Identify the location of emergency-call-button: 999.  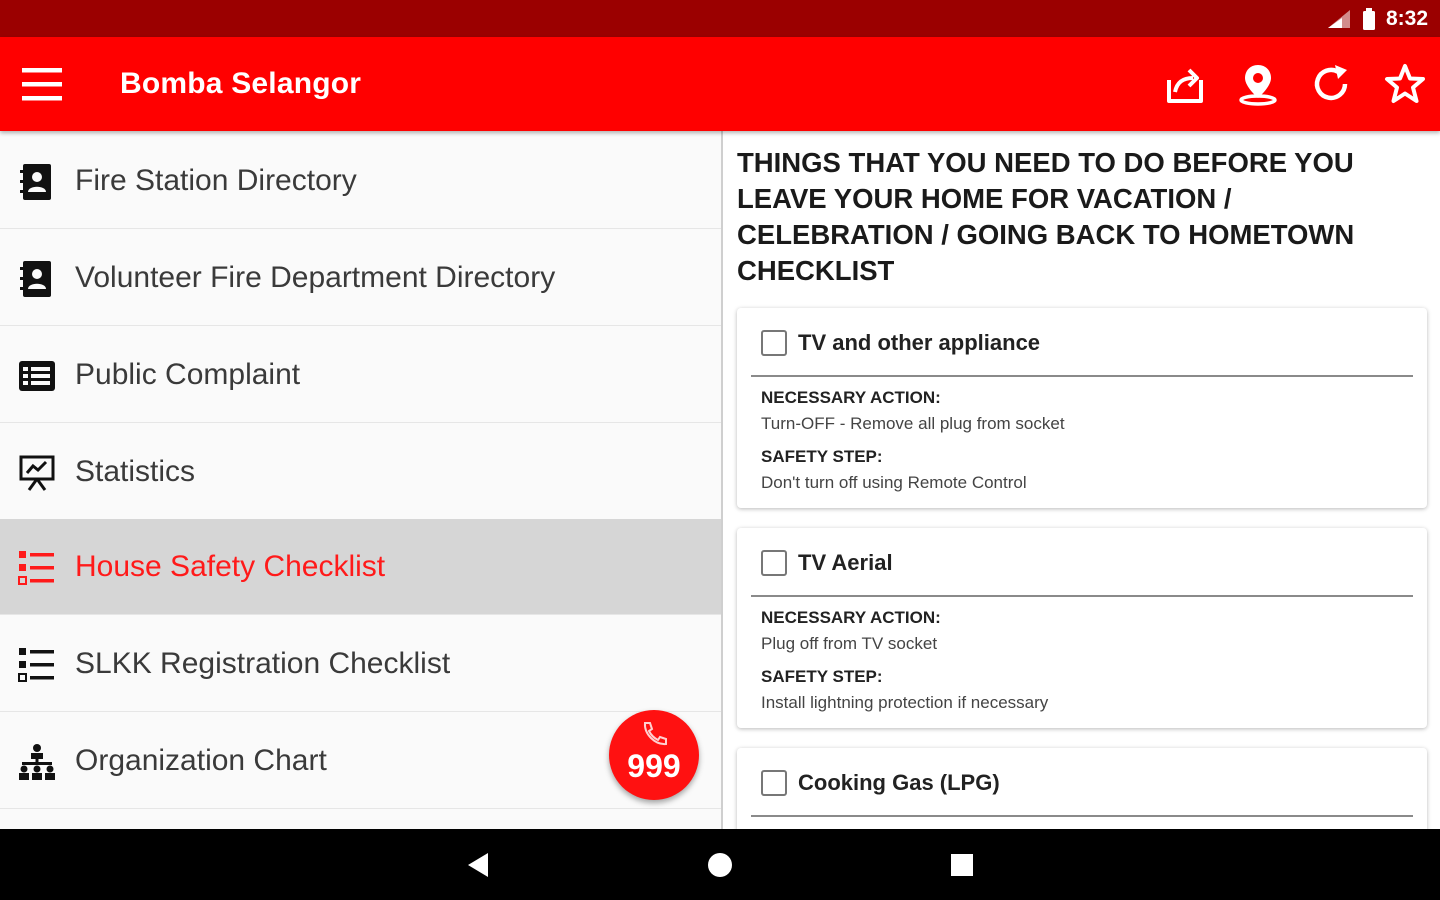
(654, 755).